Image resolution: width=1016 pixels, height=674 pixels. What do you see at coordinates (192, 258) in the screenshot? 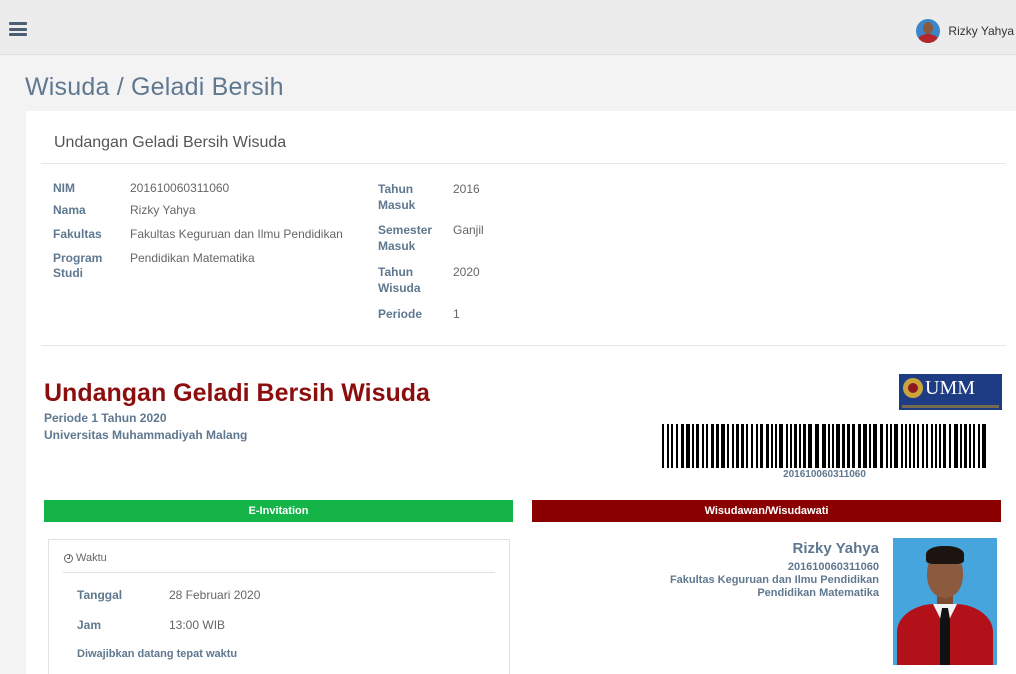
I see `info-value: Pendidikan Matematika` at bounding box center [192, 258].